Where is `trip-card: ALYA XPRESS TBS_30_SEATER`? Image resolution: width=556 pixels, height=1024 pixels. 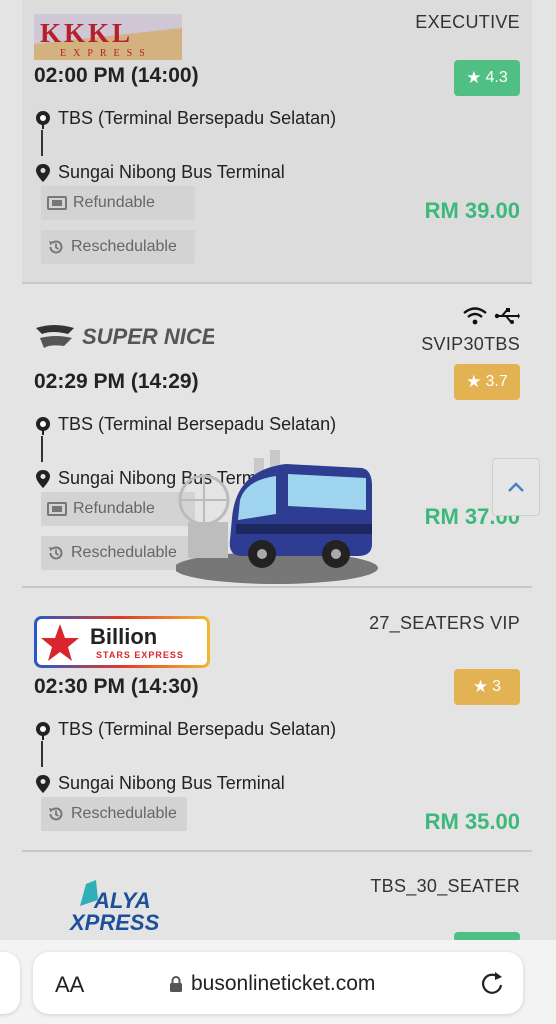 trip-card: ALYA XPRESS TBS_30_SEATER is located at coordinates (277, 897).